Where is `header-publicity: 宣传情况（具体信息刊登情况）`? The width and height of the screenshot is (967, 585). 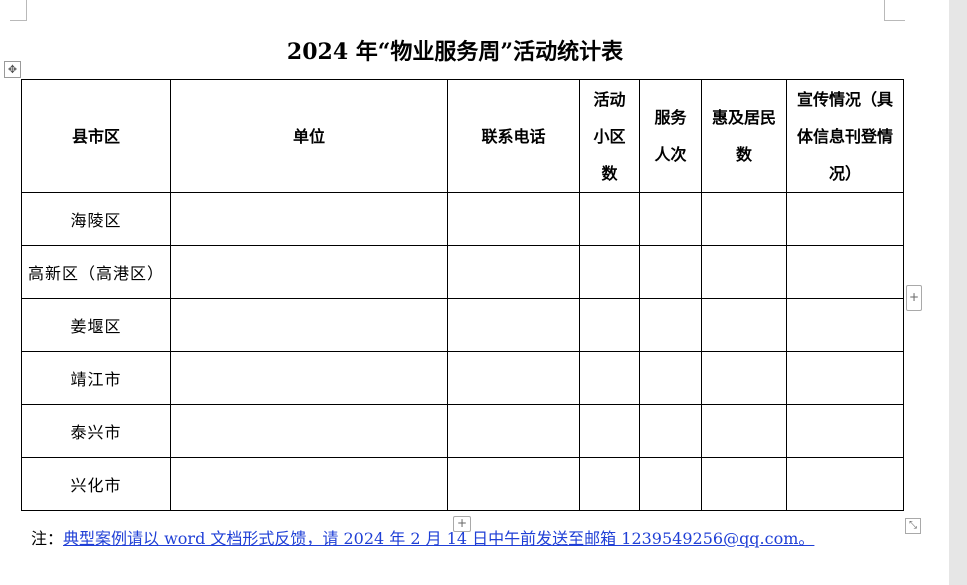 header-publicity: 宣传情况（具体信息刊登情况） is located at coordinates (845, 136).